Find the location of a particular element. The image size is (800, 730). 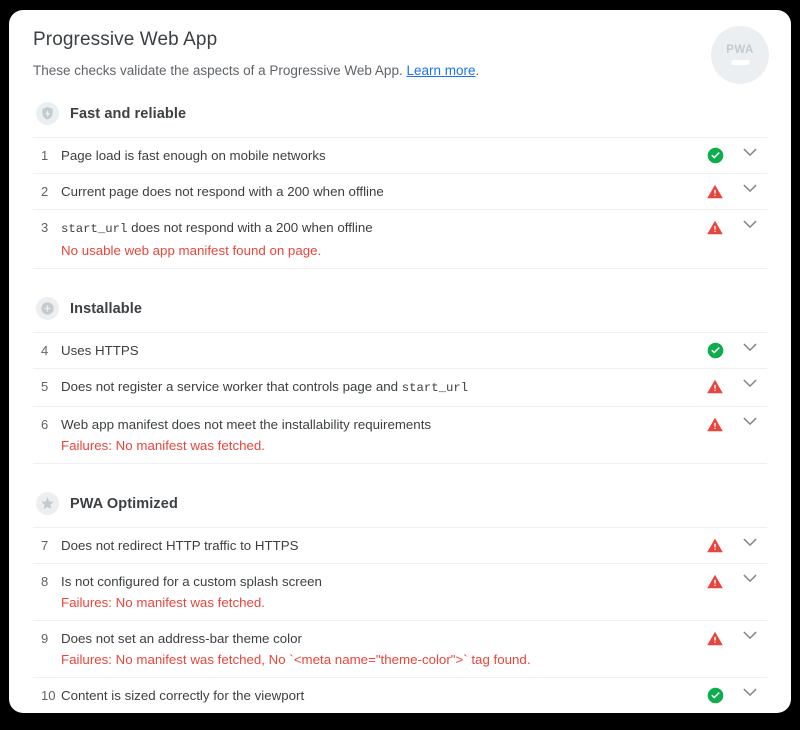

audit-title: Does not set an address-bar theme color is located at coordinates (181, 638).